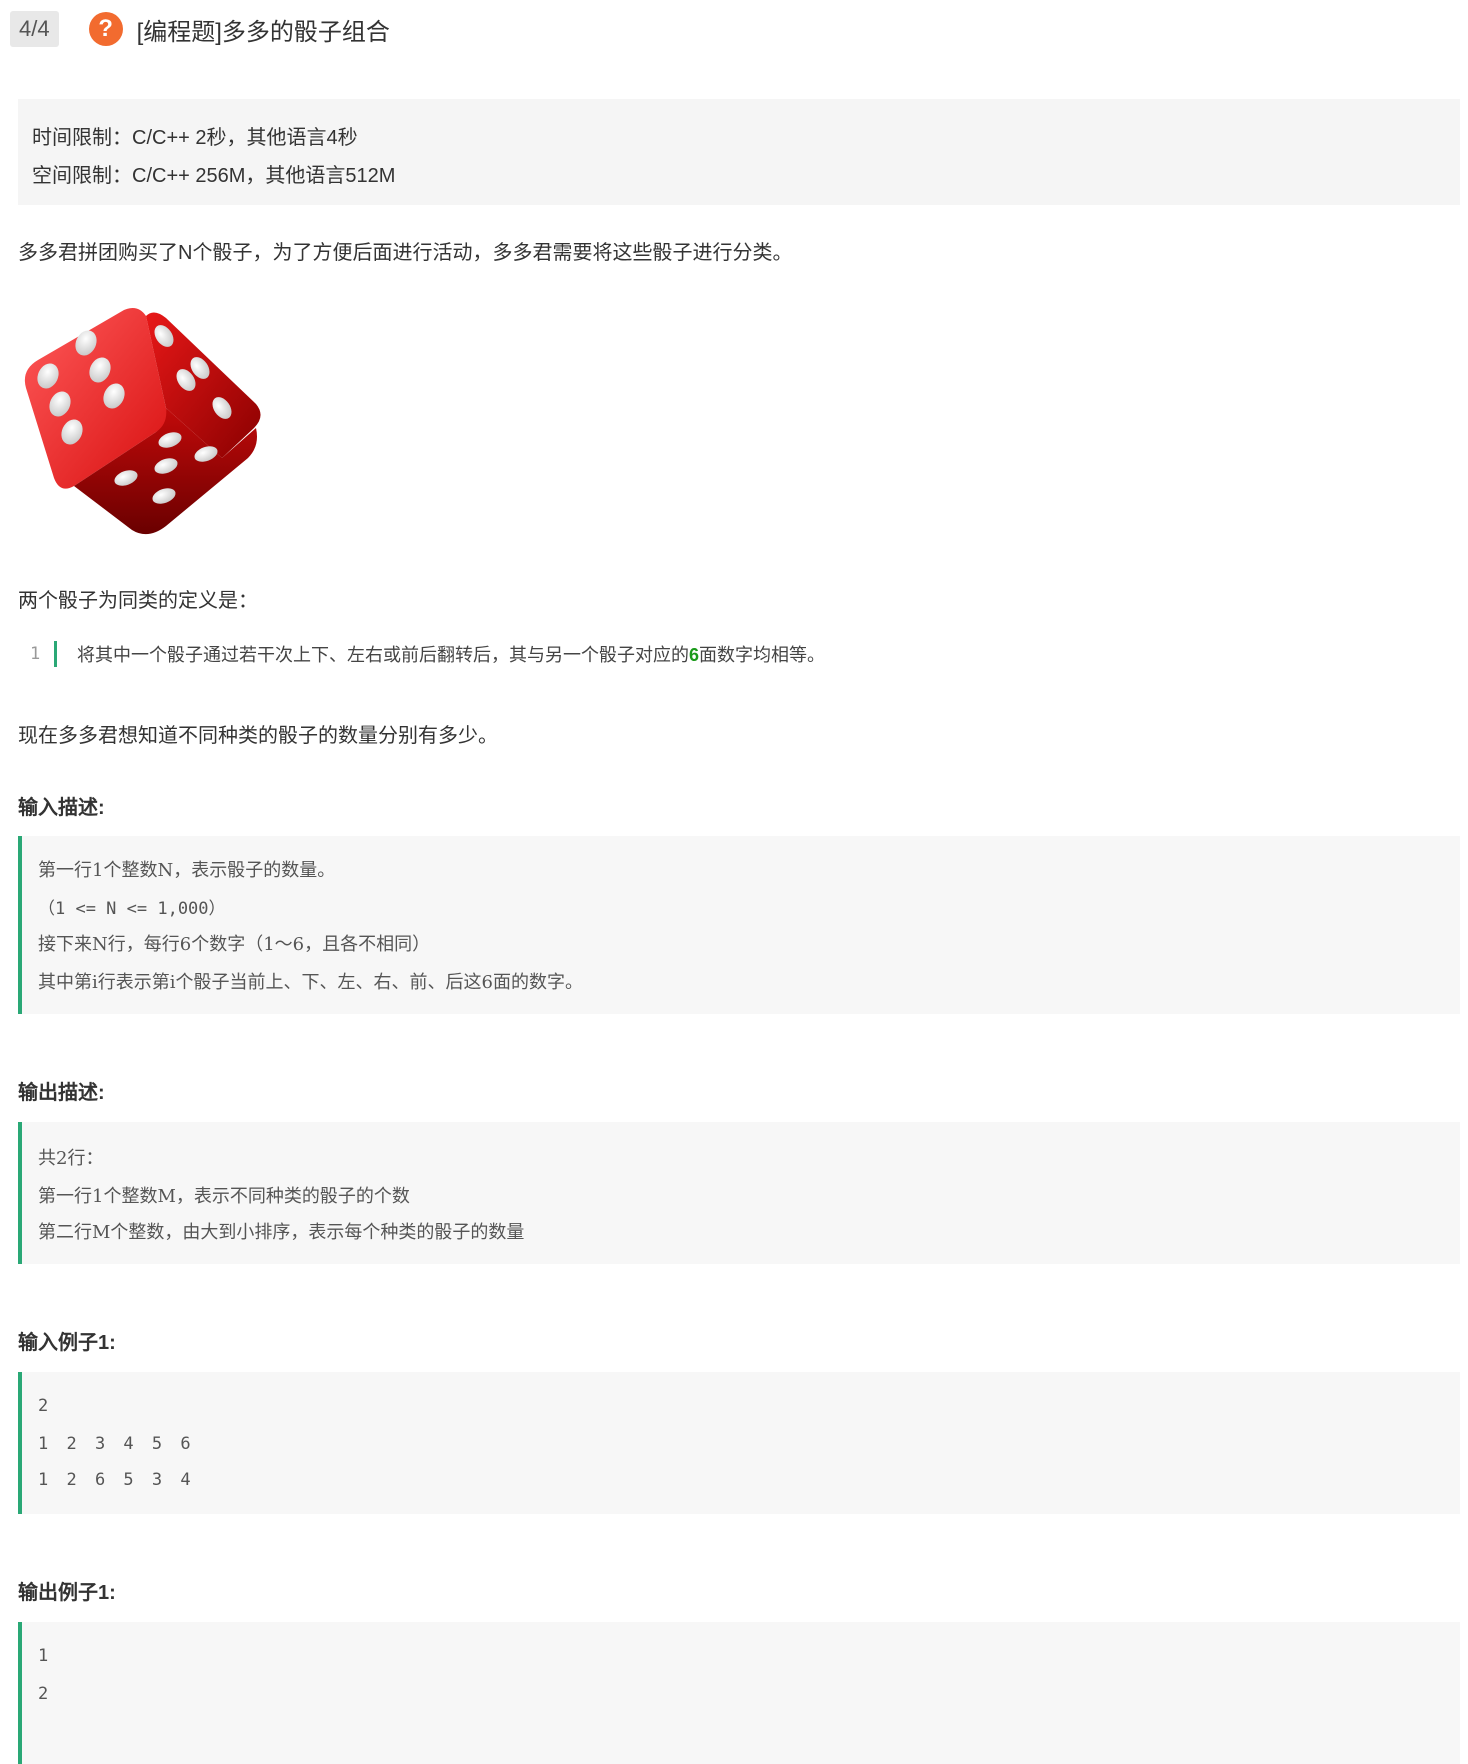  Describe the element at coordinates (43, 1656) in the screenshot. I see `output-example-line: 1` at that location.